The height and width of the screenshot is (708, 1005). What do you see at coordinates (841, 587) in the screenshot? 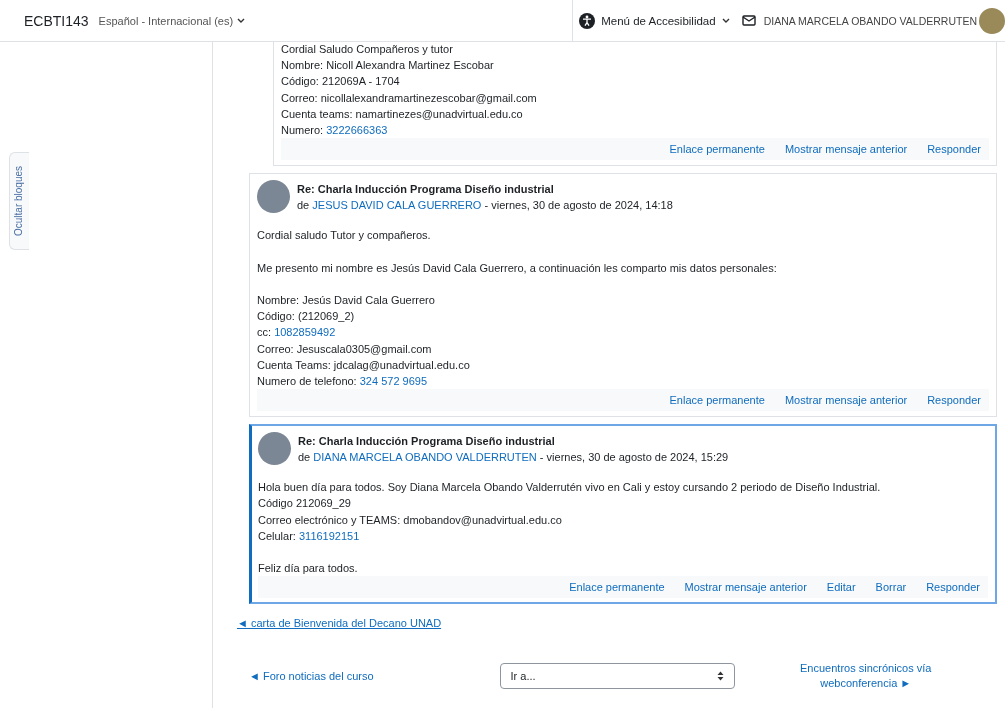
I see `action-link: Editar` at bounding box center [841, 587].